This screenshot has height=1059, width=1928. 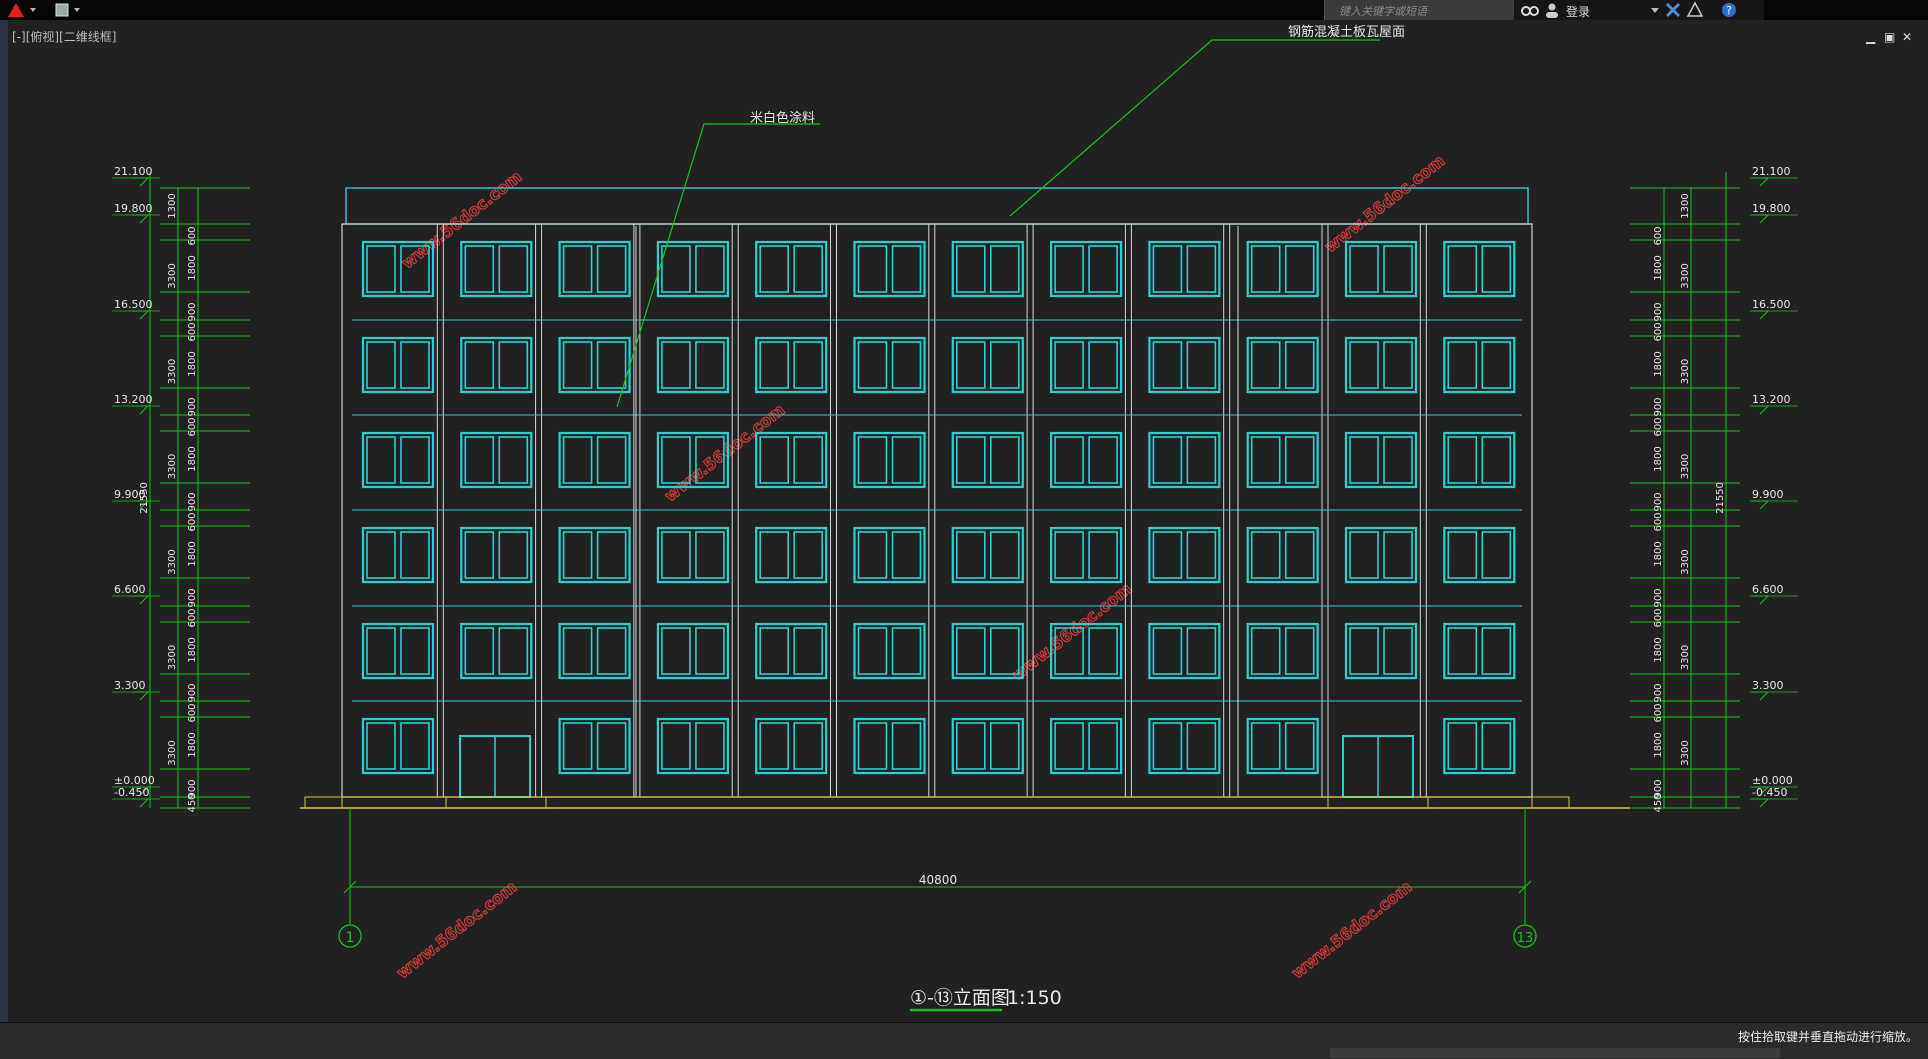 What do you see at coordinates (1207, 120) in the screenshot?
I see `leader-roof: 钢筋混凝土板瓦屋面` at bounding box center [1207, 120].